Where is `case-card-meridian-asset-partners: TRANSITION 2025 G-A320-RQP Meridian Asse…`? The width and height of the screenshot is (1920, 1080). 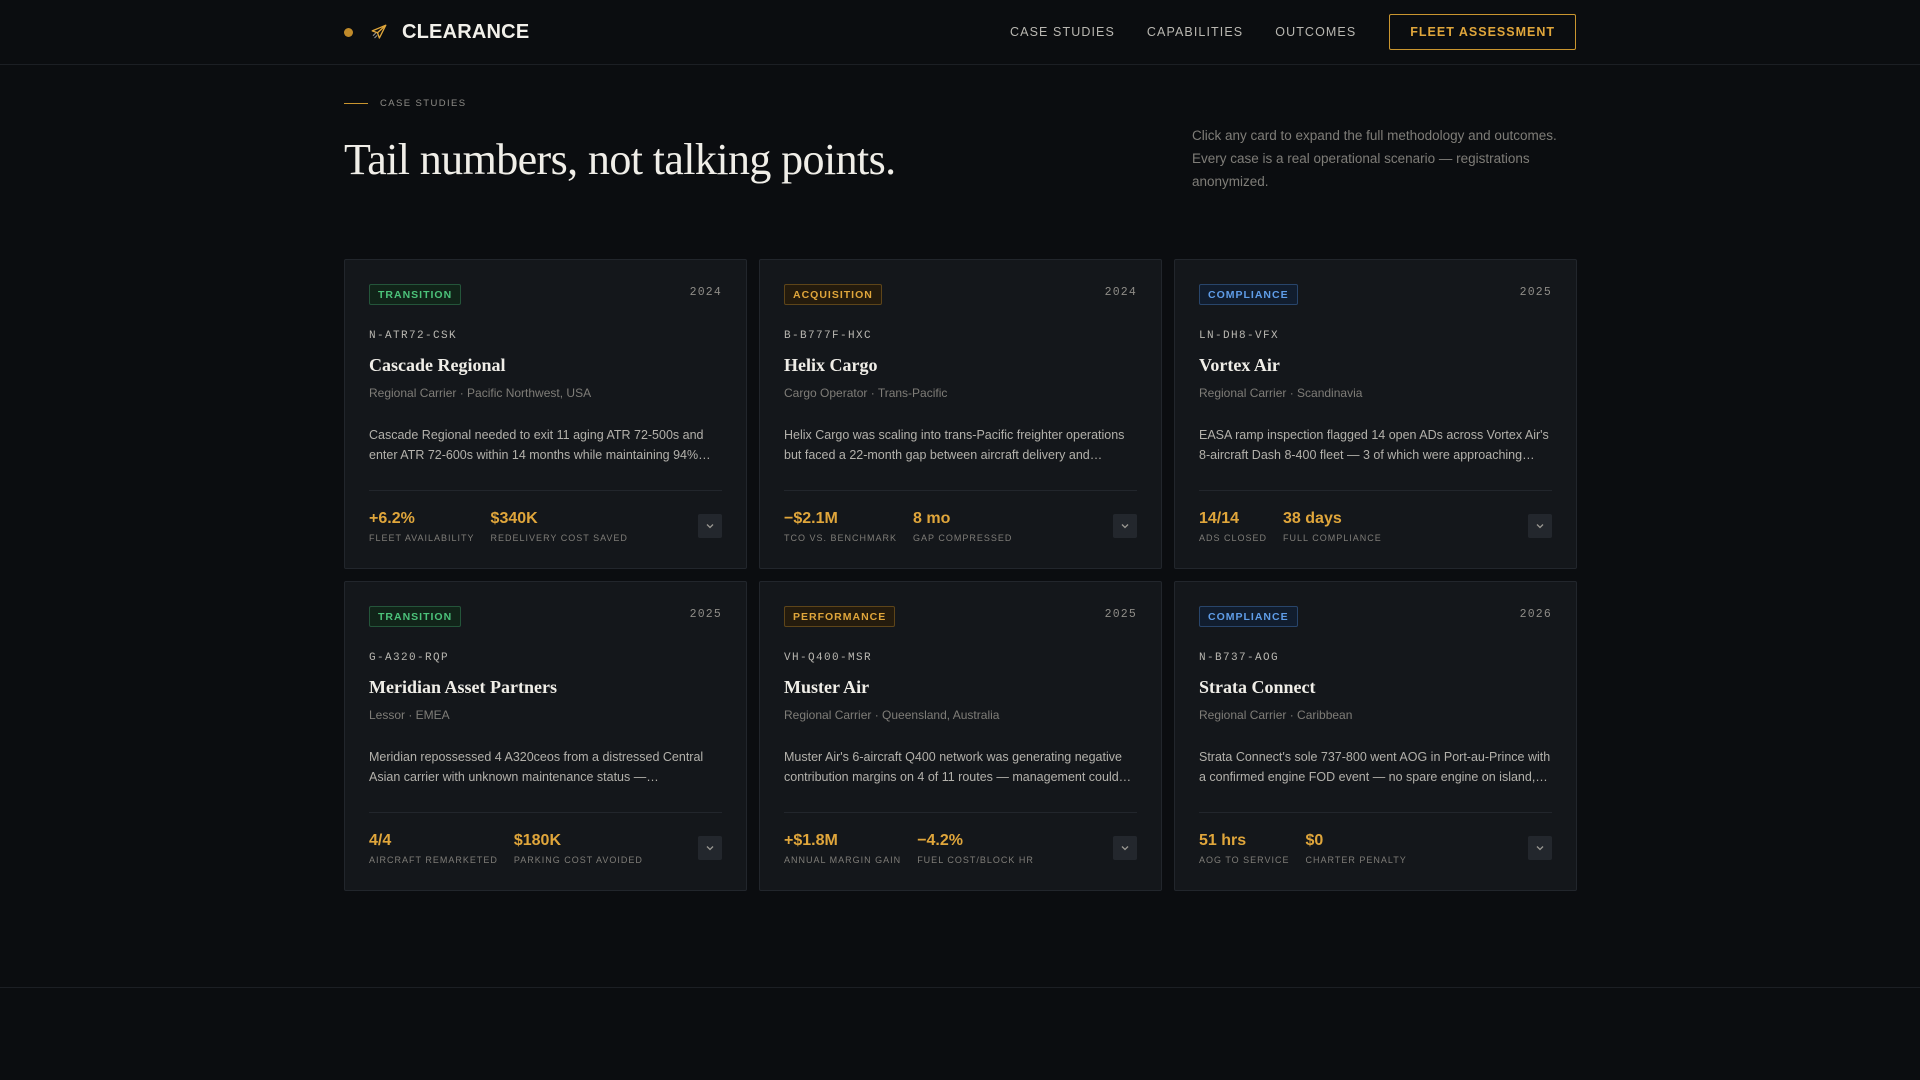 case-card-meridian-asset-partners: TRANSITION 2025 G-A320-RQP Meridian Asse… is located at coordinates (545, 736).